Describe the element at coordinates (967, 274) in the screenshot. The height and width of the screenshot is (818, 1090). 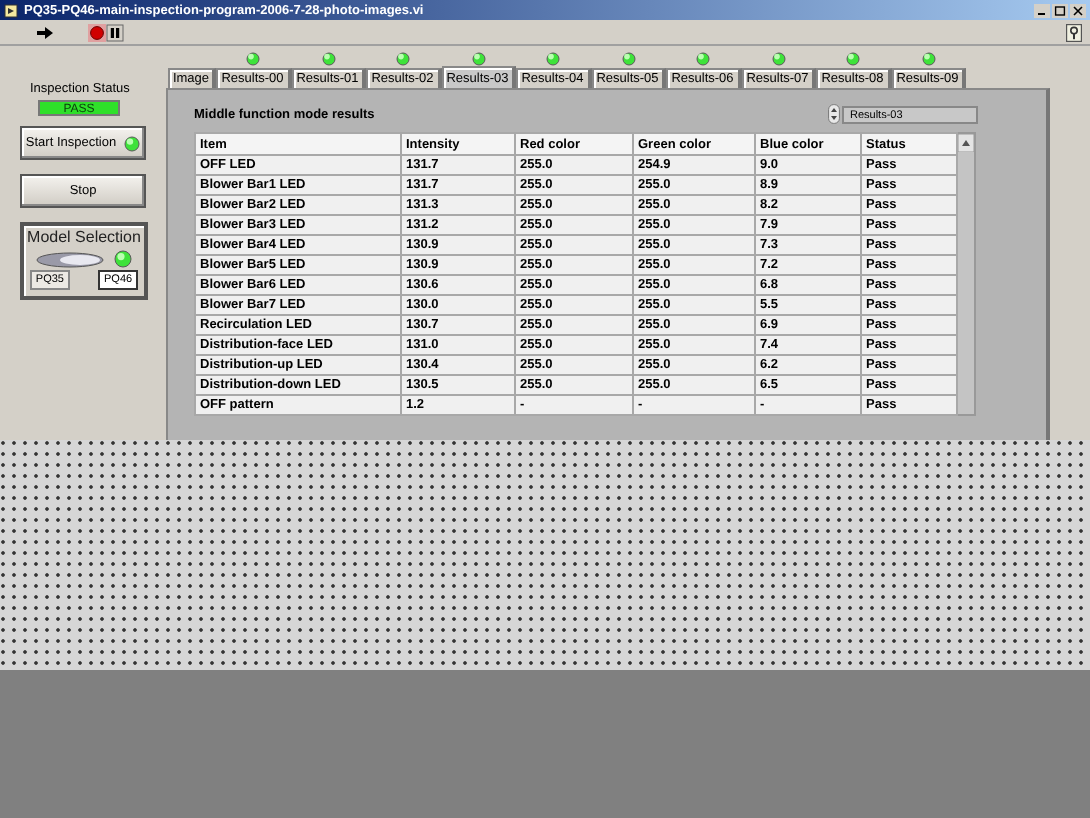
I see `scrollbar` at that location.